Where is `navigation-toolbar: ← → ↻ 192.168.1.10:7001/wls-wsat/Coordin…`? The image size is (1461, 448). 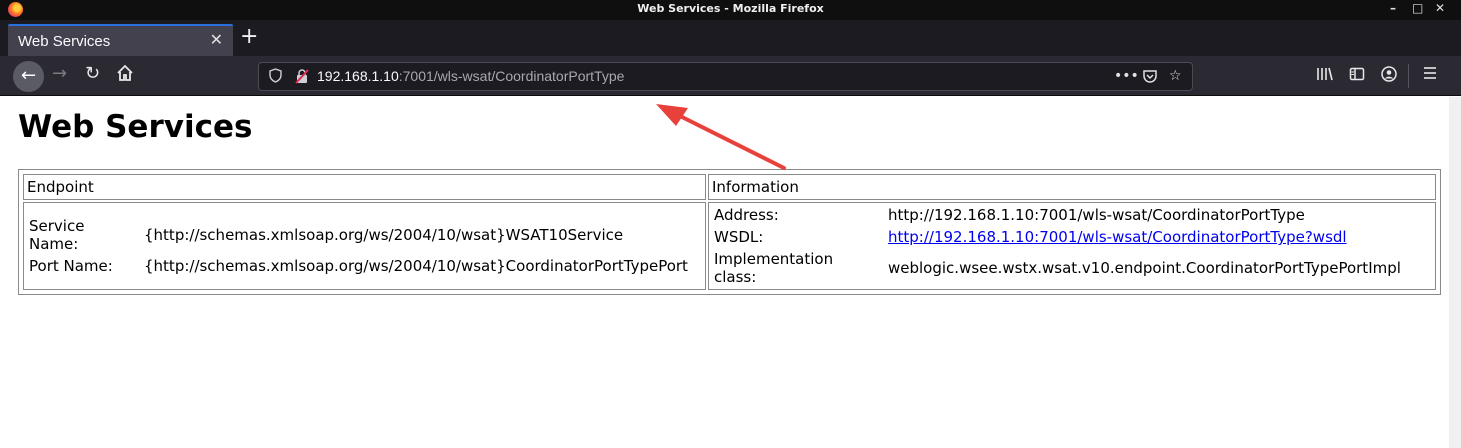
navigation-toolbar: ← → ↻ 192.168.1.10:7001/wls-wsat/Coordin… is located at coordinates (730, 76).